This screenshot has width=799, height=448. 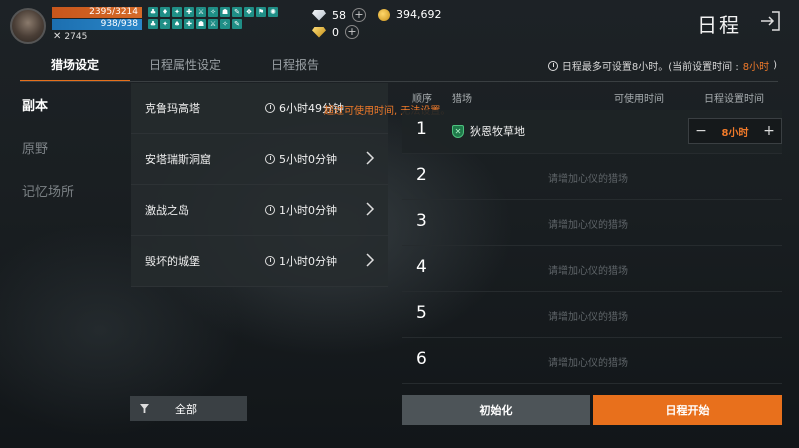 I want to click on sidebar-item-dungeon: 副本, so click(x=35, y=104).